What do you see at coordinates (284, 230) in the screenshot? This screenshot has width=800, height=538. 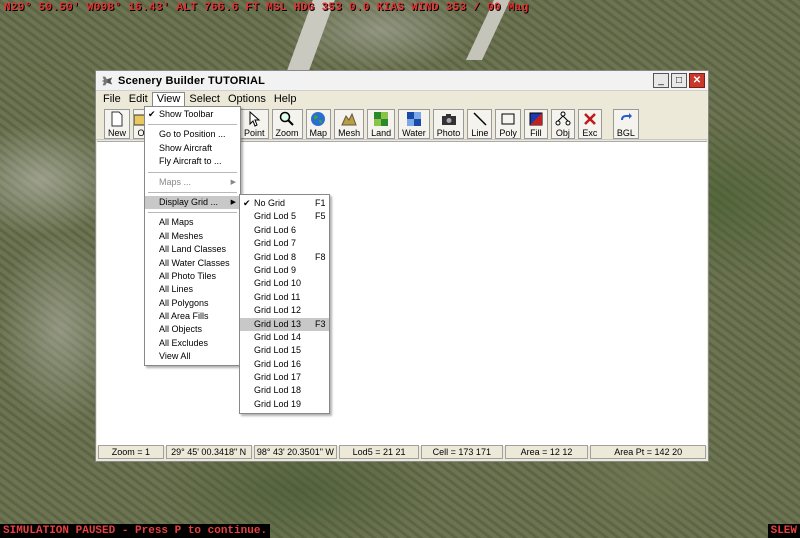 I see `grid-item-lod-6: Grid Lod 6` at bounding box center [284, 230].